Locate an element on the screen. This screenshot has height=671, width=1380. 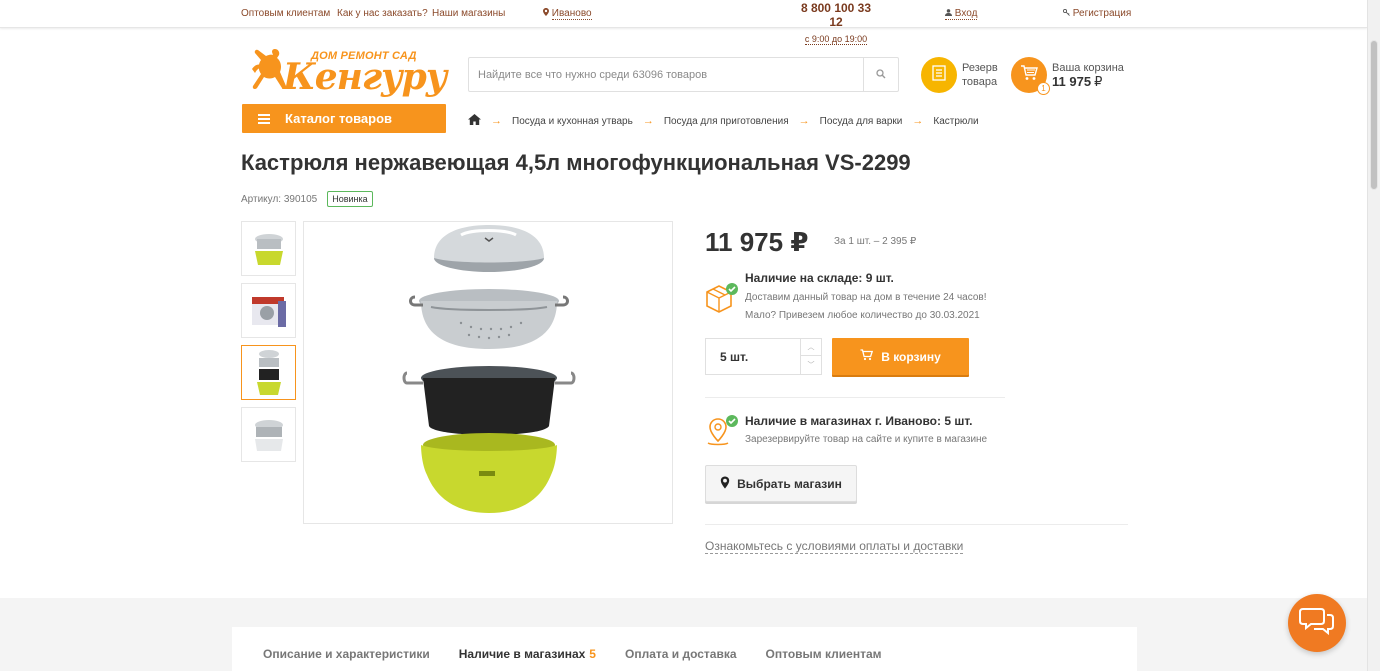
quantity-arrows: ︿ ﹀ is located at coordinates (810, 356).